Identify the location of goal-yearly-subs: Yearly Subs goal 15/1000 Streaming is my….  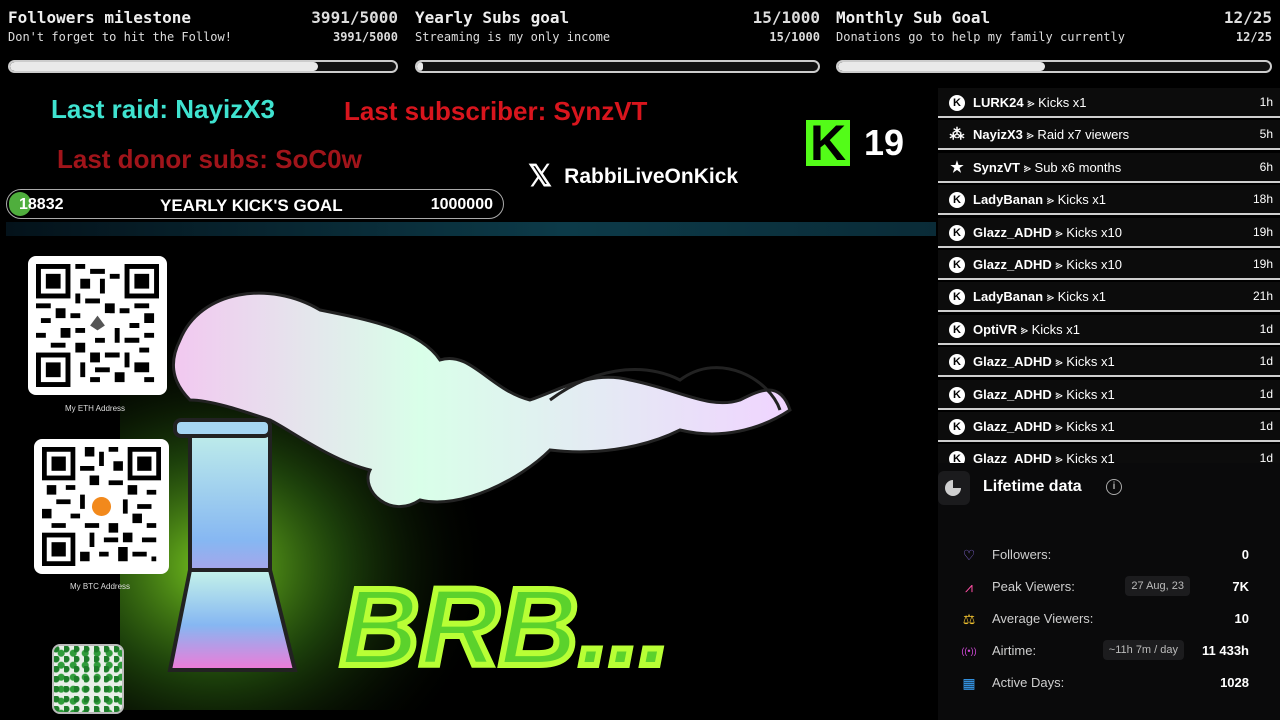
(617, 41).